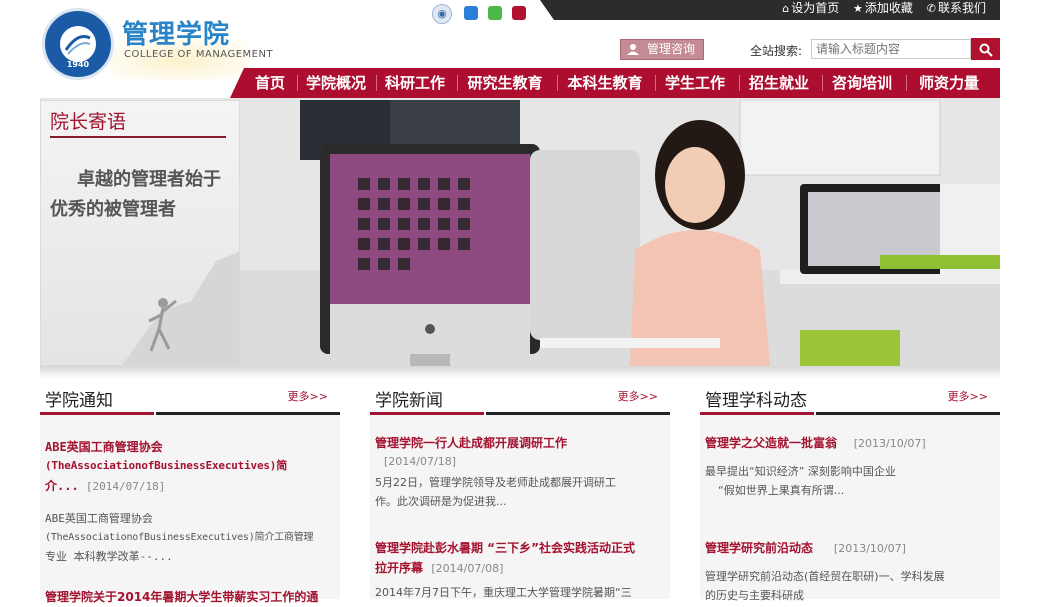 This screenshot has height=607, width=1039. Describe the element at coordinates (931, 8) in the screenshot. I see `phone-icon: ✆` at that location.